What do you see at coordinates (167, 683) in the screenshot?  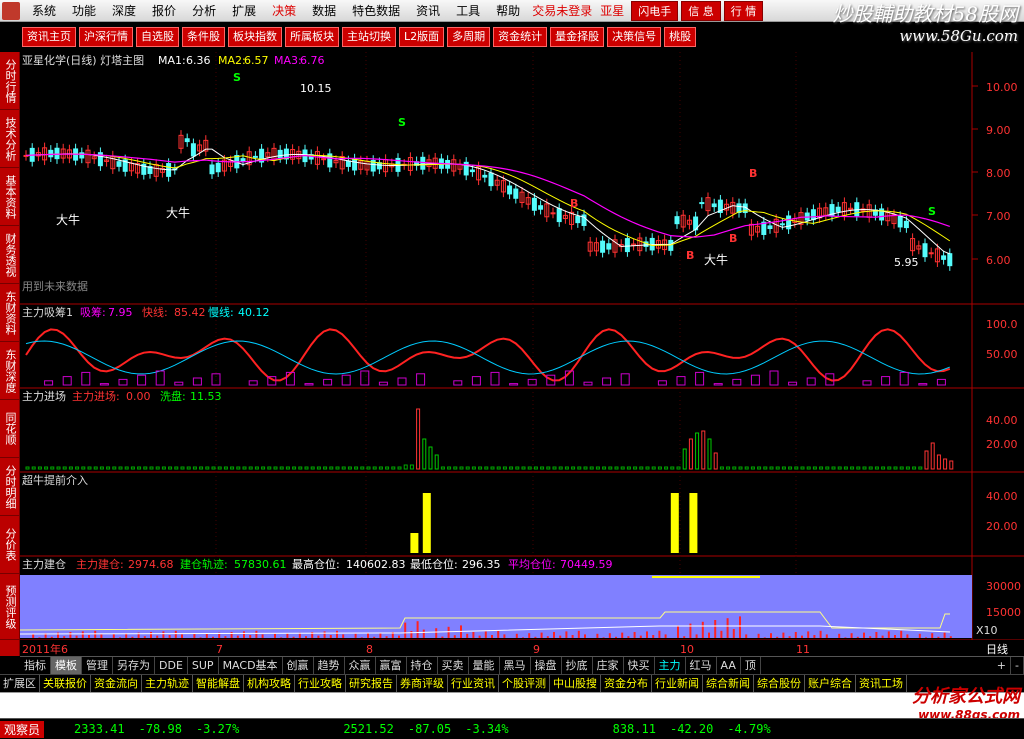 I see `extension-tab-3: 主力轨迹` at bounding box center [167, 683].